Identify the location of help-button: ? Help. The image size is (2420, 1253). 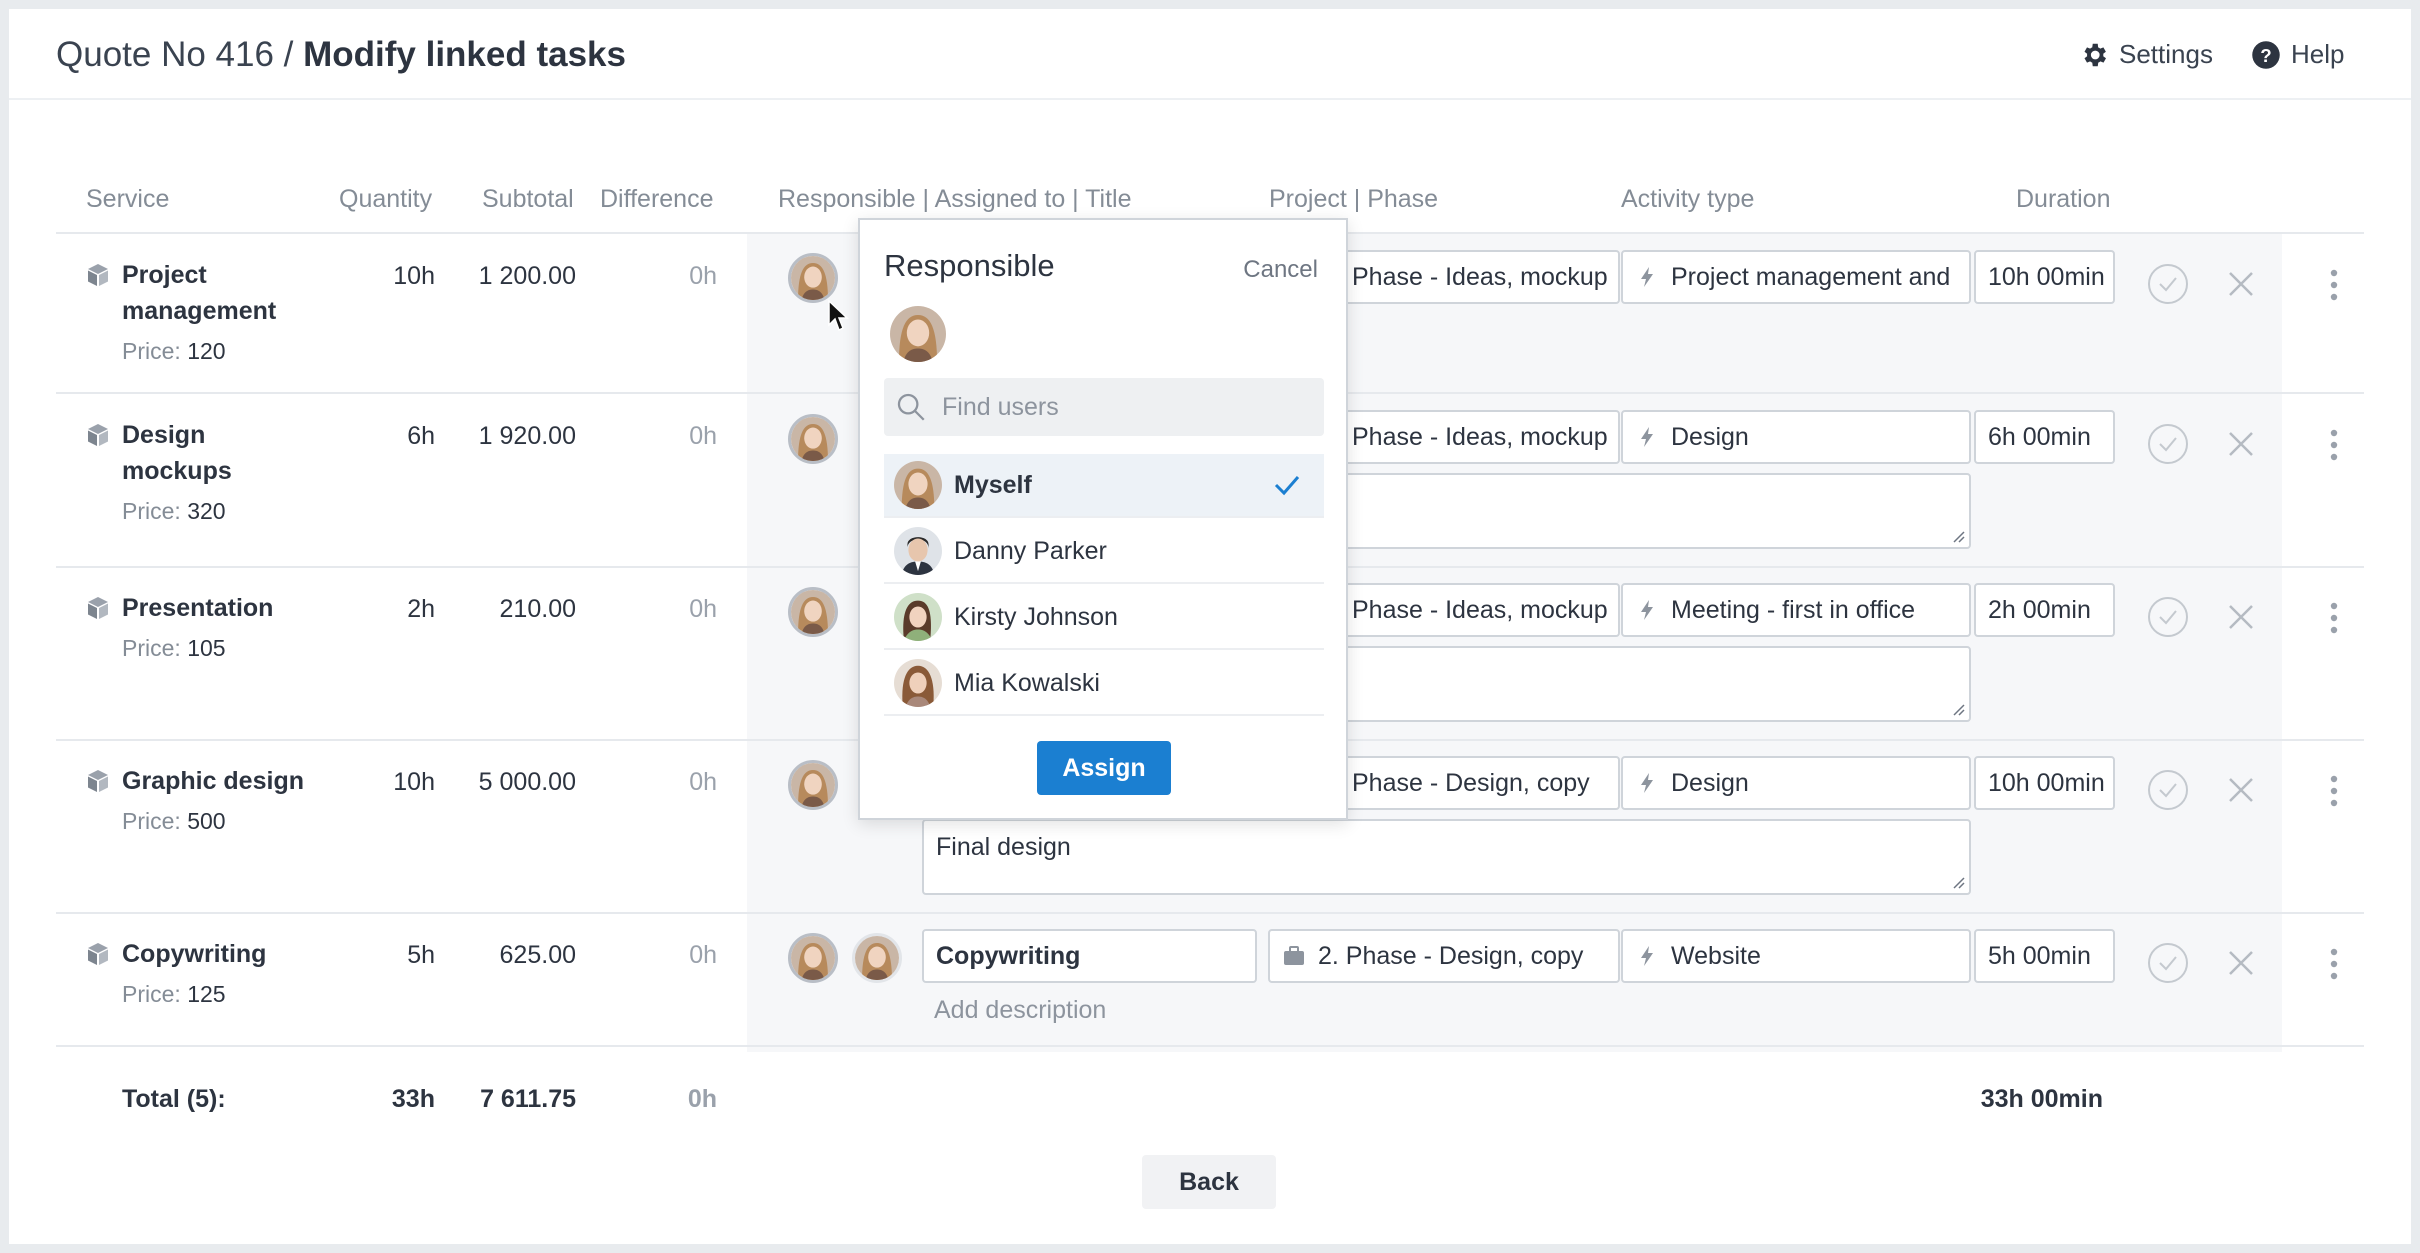
(2297, 54).